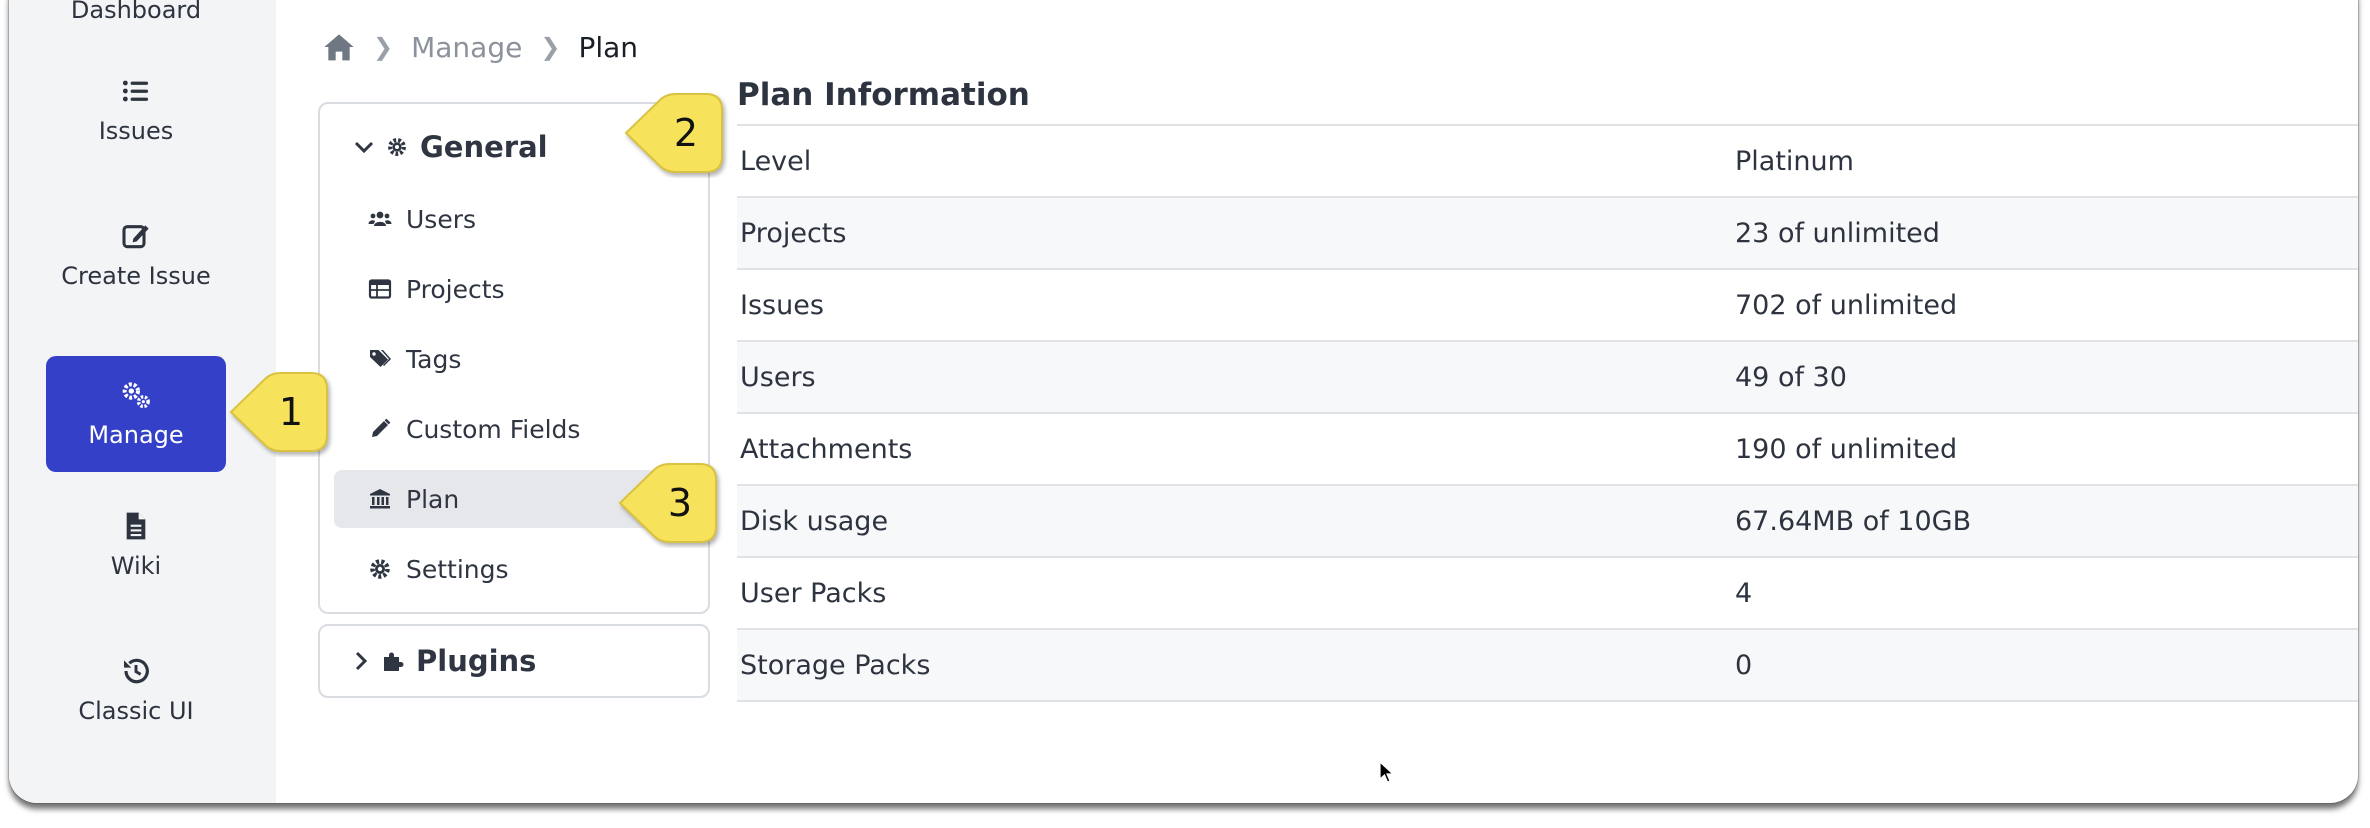 This screenshot has width=2370, height=828. Describe the element at coordinates (493, 429) in the screenshot. I see `nav-item-label: Custom Fields` at that location.